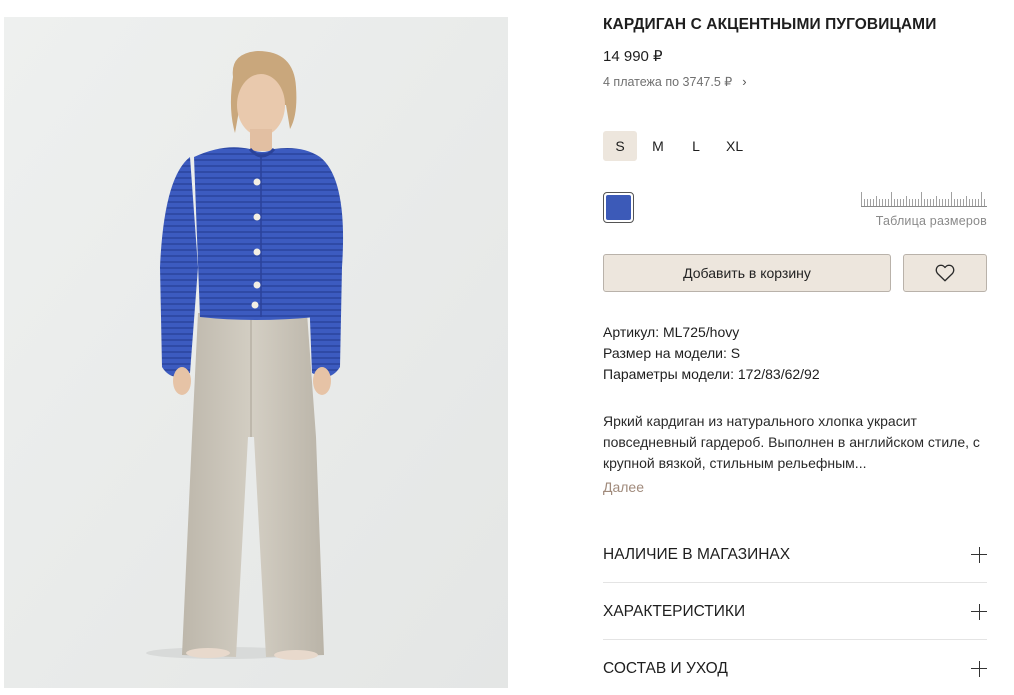 This screenshot has width=1014, height=695. What do you see at coordinates (633, 56) in the screenshot?
I see `product-price: 14 990 ₽` at bounding box center [633, 56].